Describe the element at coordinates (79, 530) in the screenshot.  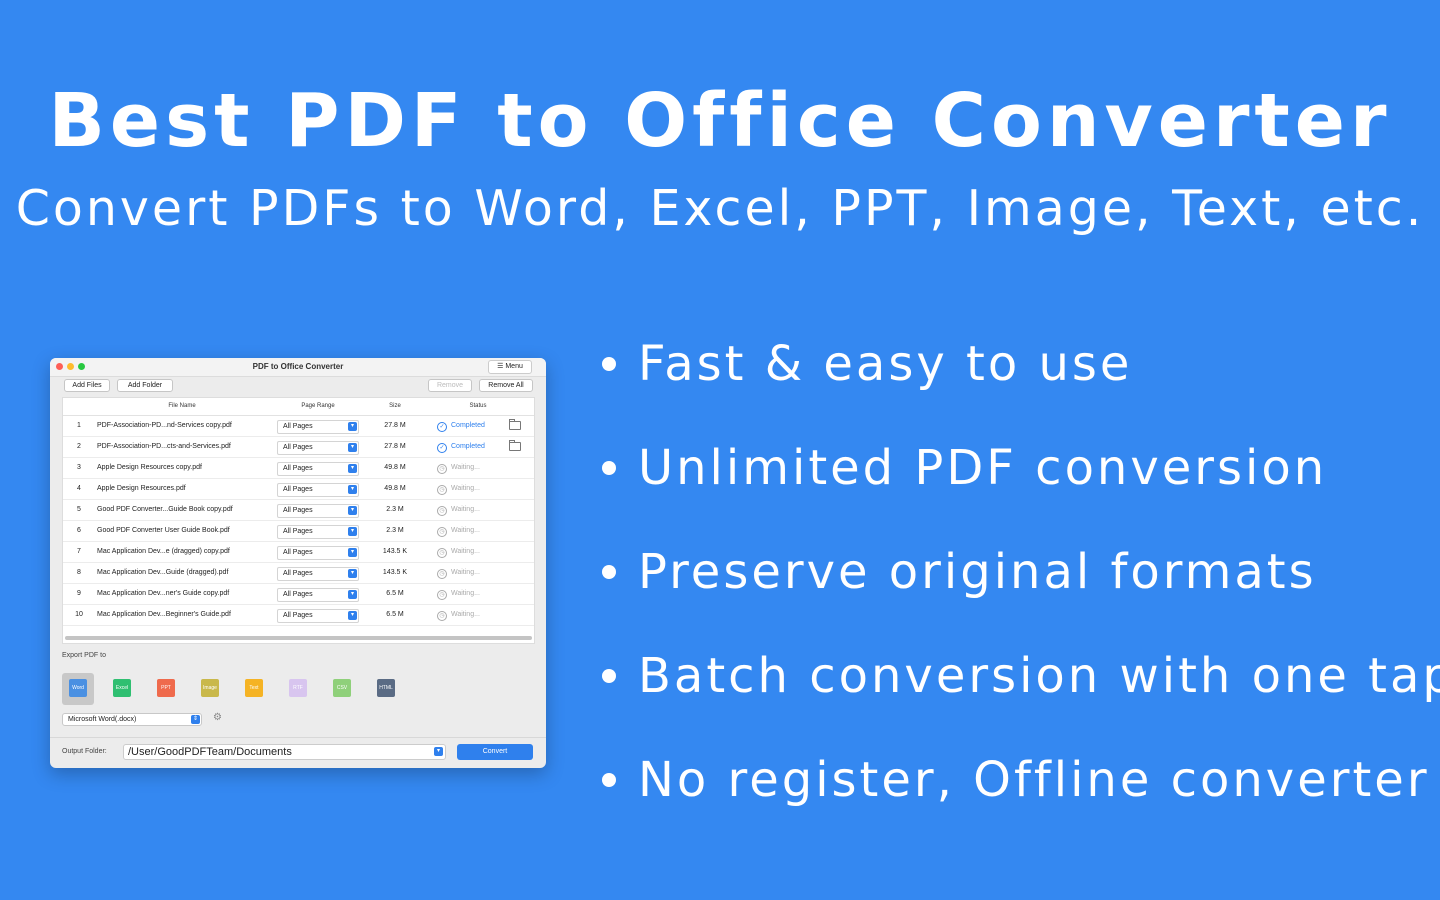
I see `row-number: 6` at that location.